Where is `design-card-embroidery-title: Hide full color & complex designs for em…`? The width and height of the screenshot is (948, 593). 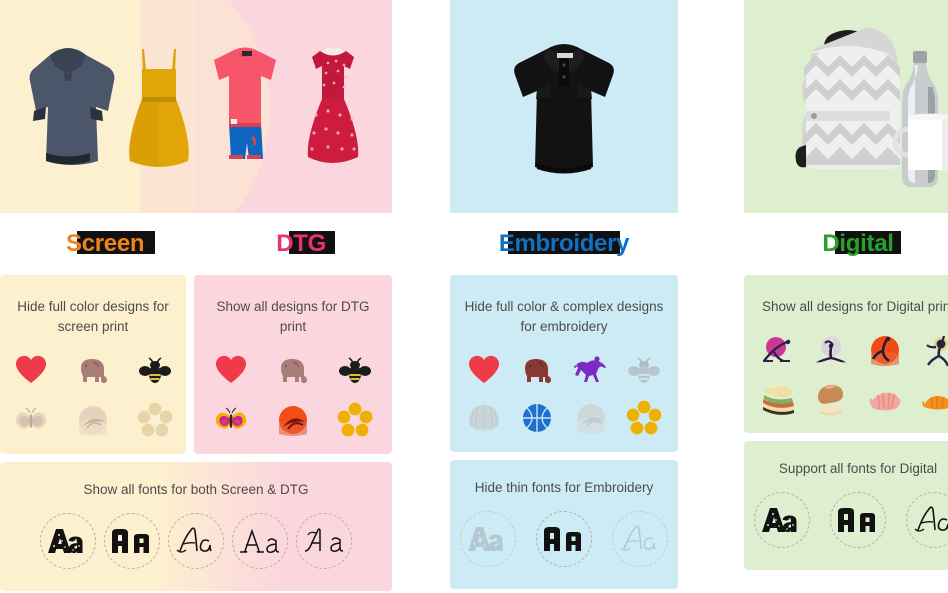
design-card-embroidery-title: Hide full color & complex designs for em… is located at coordinates (564, 316).